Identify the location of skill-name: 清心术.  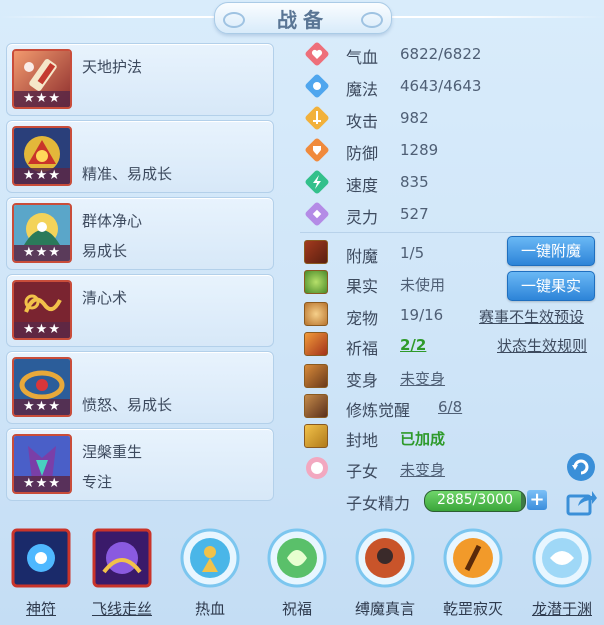
(105, 298).